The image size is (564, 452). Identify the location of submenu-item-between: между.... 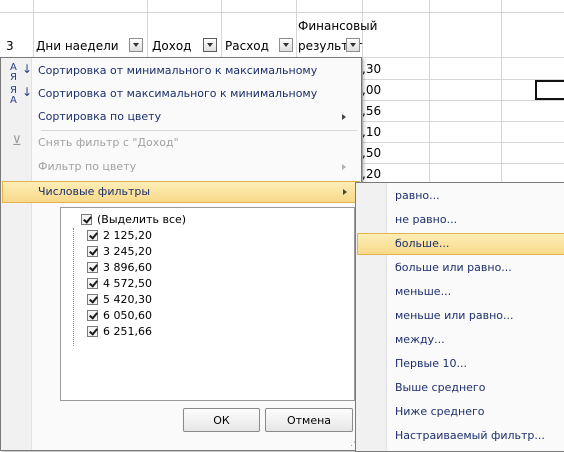
(460, 340).